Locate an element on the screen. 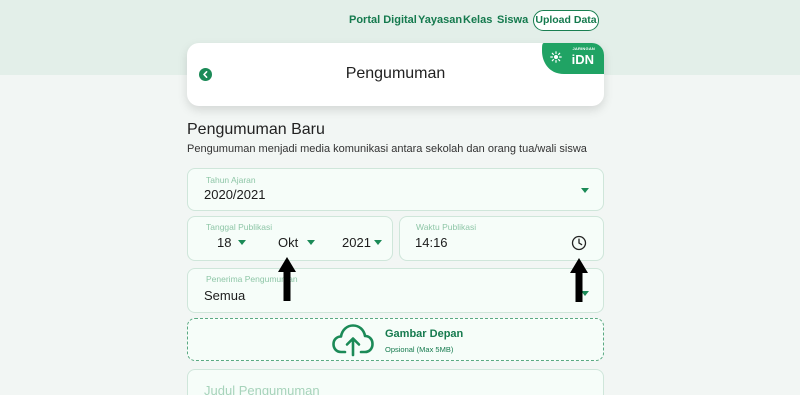 Image resolution: width=800 pixels, height=395 pixels. gambar-depan-title: Gambar Depan is located at coordinates (424, 334).